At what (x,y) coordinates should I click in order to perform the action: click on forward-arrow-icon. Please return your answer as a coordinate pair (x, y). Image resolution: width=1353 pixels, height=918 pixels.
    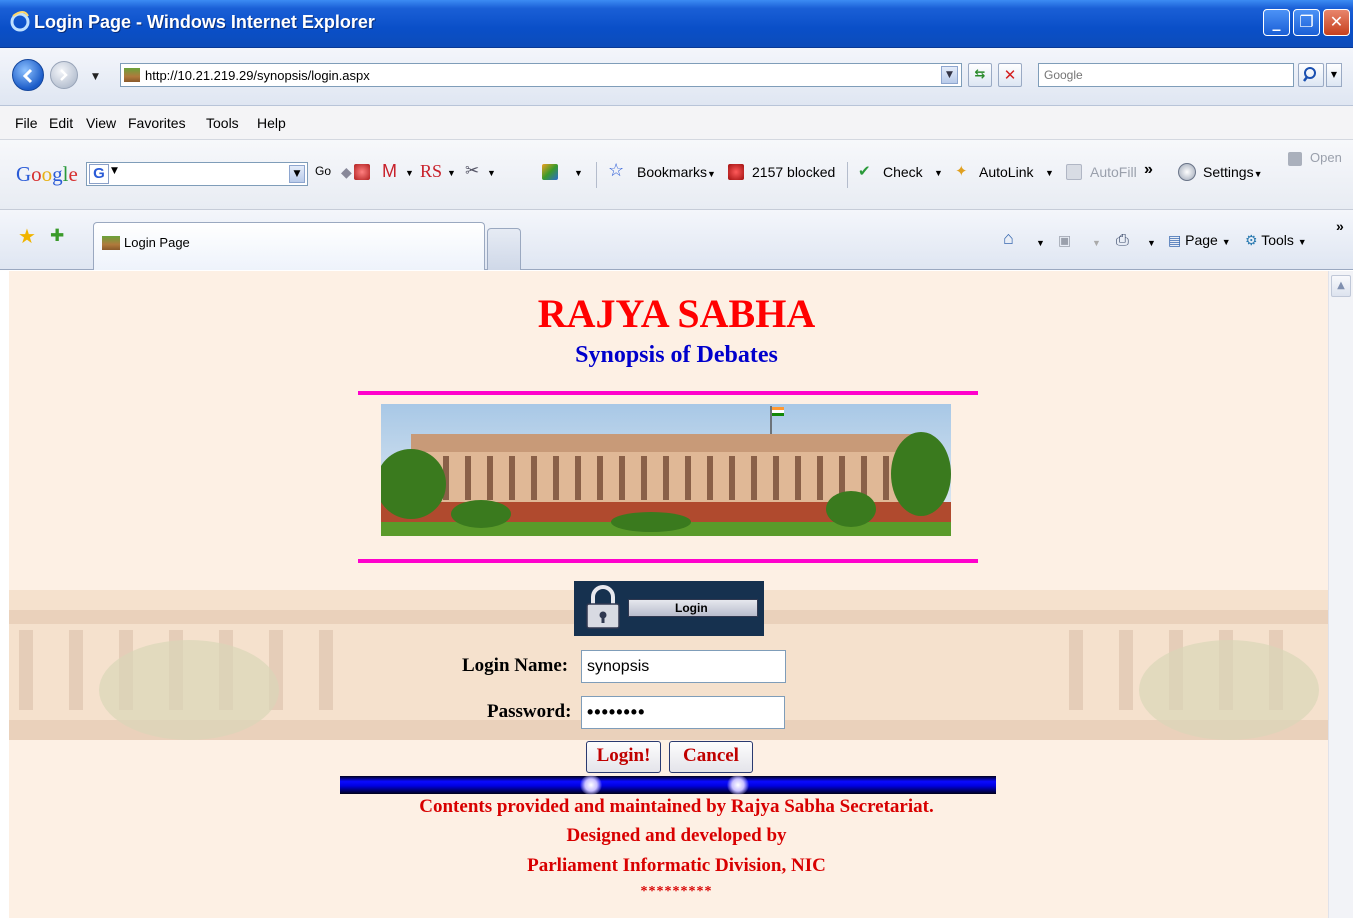
    Looking at the image, I should click on (64, 75).